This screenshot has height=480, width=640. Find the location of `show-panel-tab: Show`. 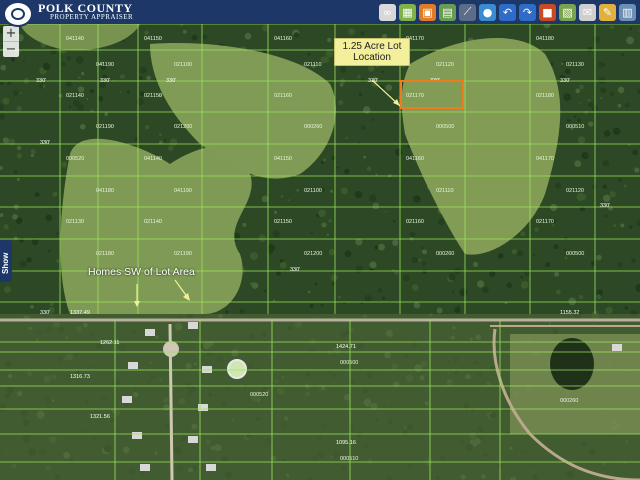

show-panel-tab: Show is located at coordinates (6, 261).